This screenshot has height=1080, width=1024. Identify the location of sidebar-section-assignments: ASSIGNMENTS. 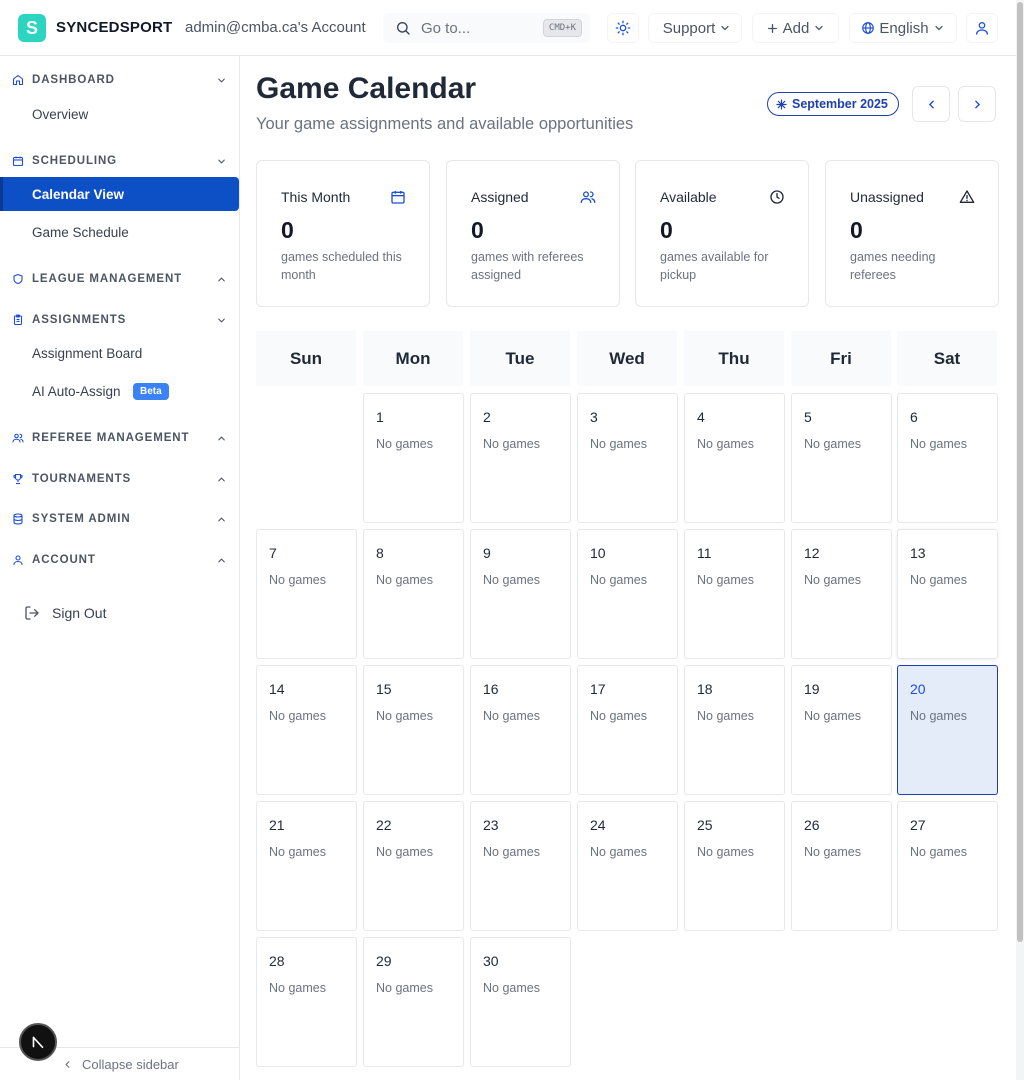
(120, 320).